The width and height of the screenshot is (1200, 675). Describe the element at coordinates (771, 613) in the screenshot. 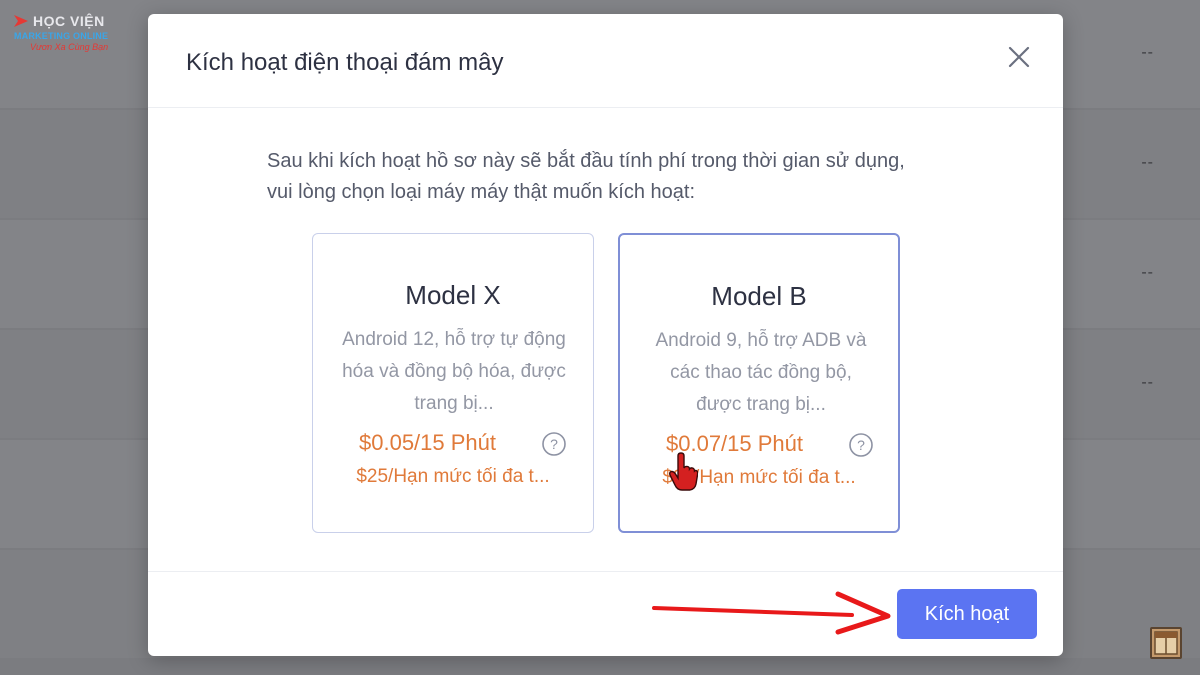

I see `red-arrow-annotation` at that location.